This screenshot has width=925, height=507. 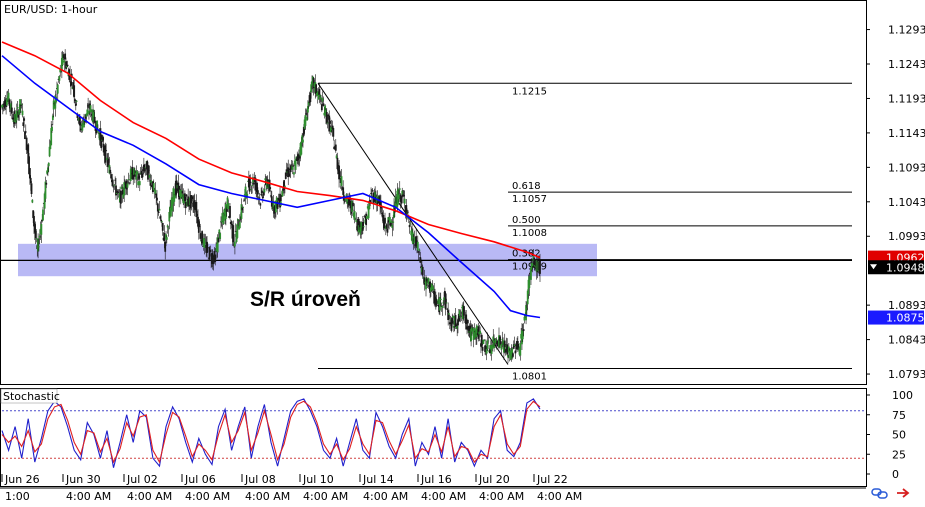 What do you see at coordinates (529, 199) in the screenshot?
I see `fib-value-label: 1.1057` at bounding box center [529, 199].